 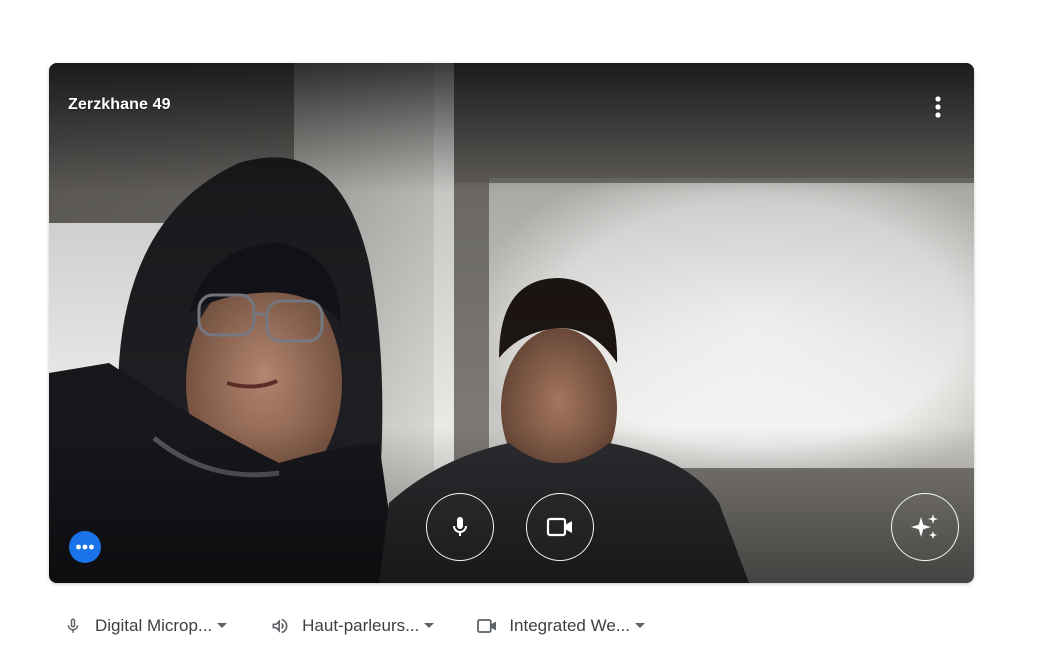 I want to click on visual-effects-button, so click(x=925, y=527).